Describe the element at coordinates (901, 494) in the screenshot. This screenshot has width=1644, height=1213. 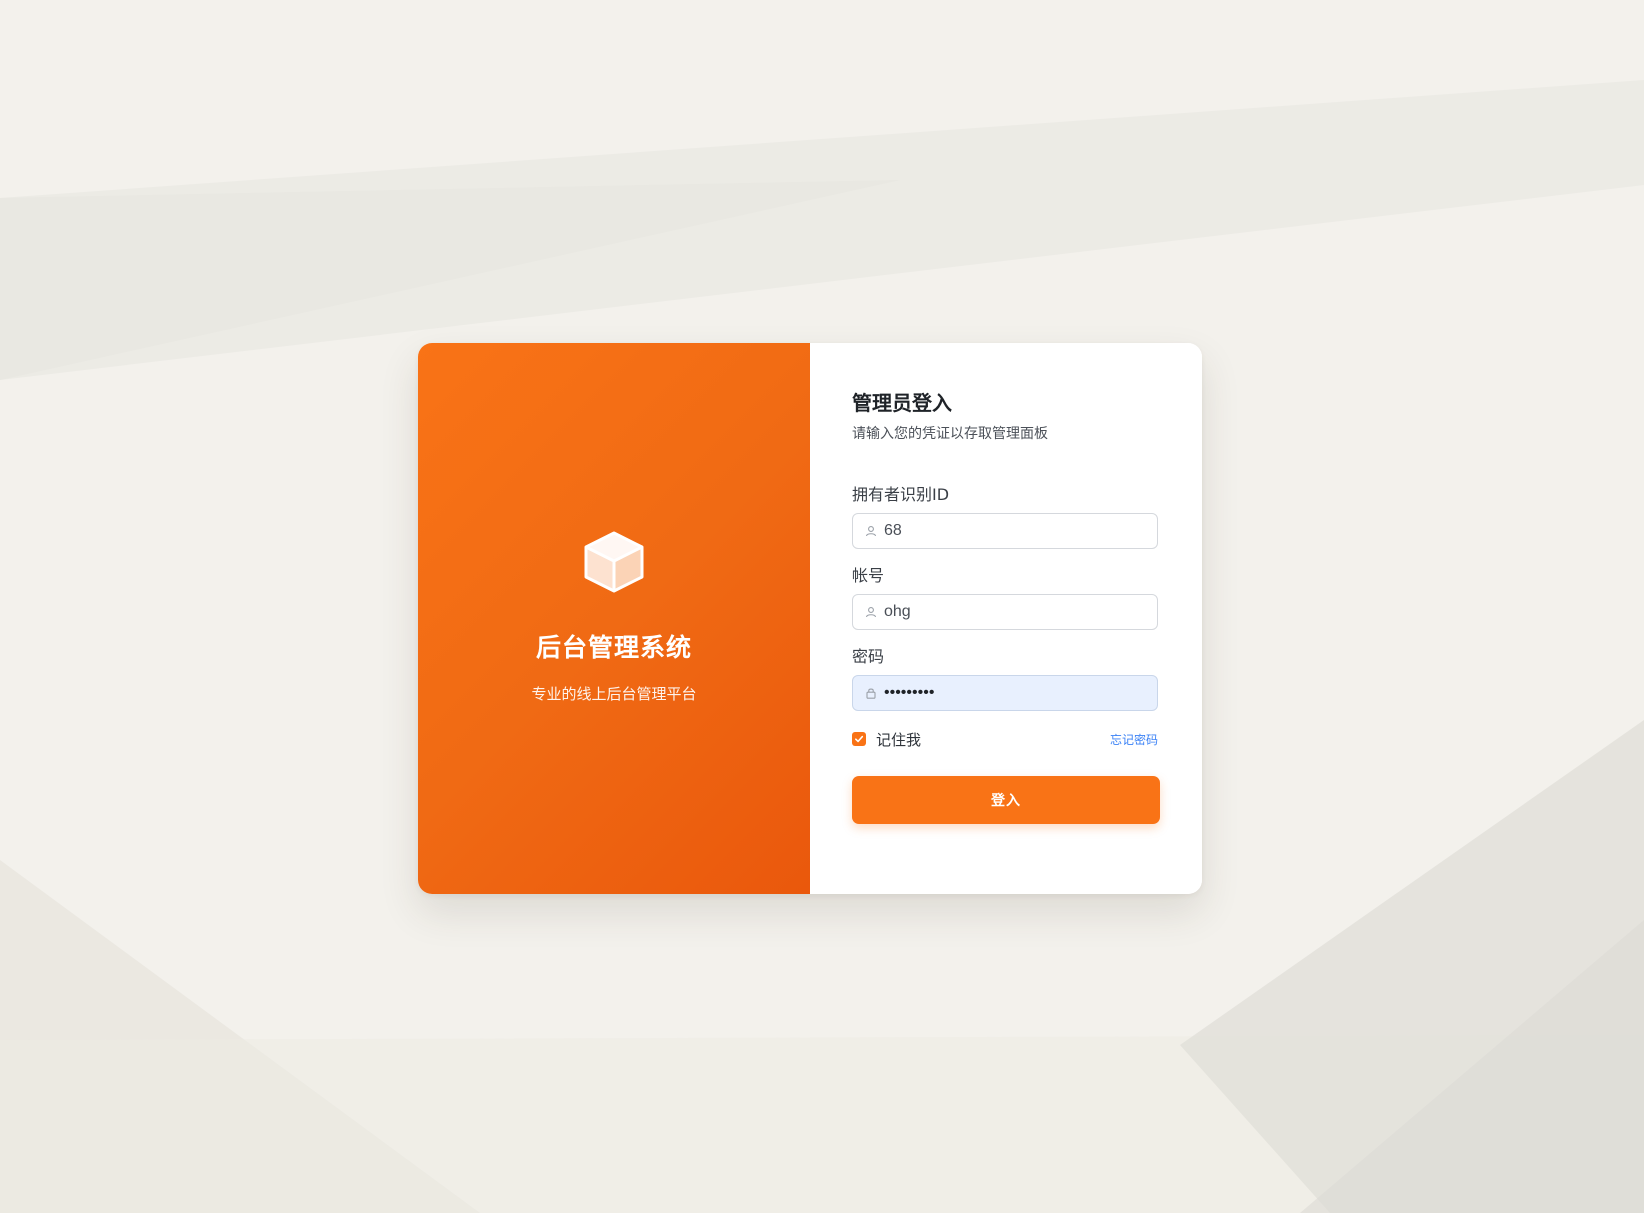
I see `owner-id-label: 拥有者识别ID` at that location.